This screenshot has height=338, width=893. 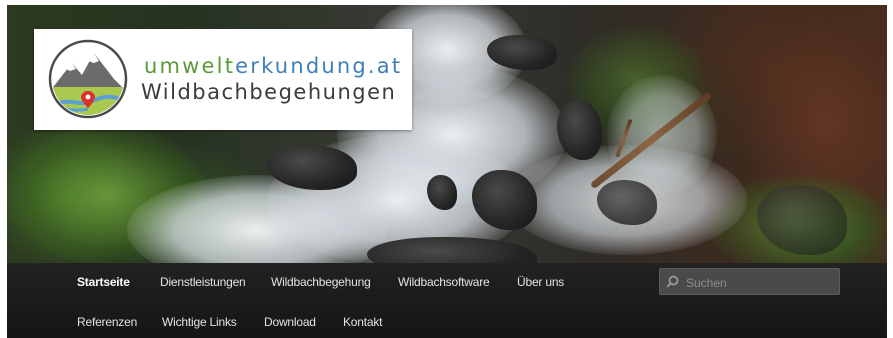 What do you see at coordinates (269, 92) in the screenshot?
I see `logo-subtitle: Wildbachbegehungen` at bounding box center [269, 92].